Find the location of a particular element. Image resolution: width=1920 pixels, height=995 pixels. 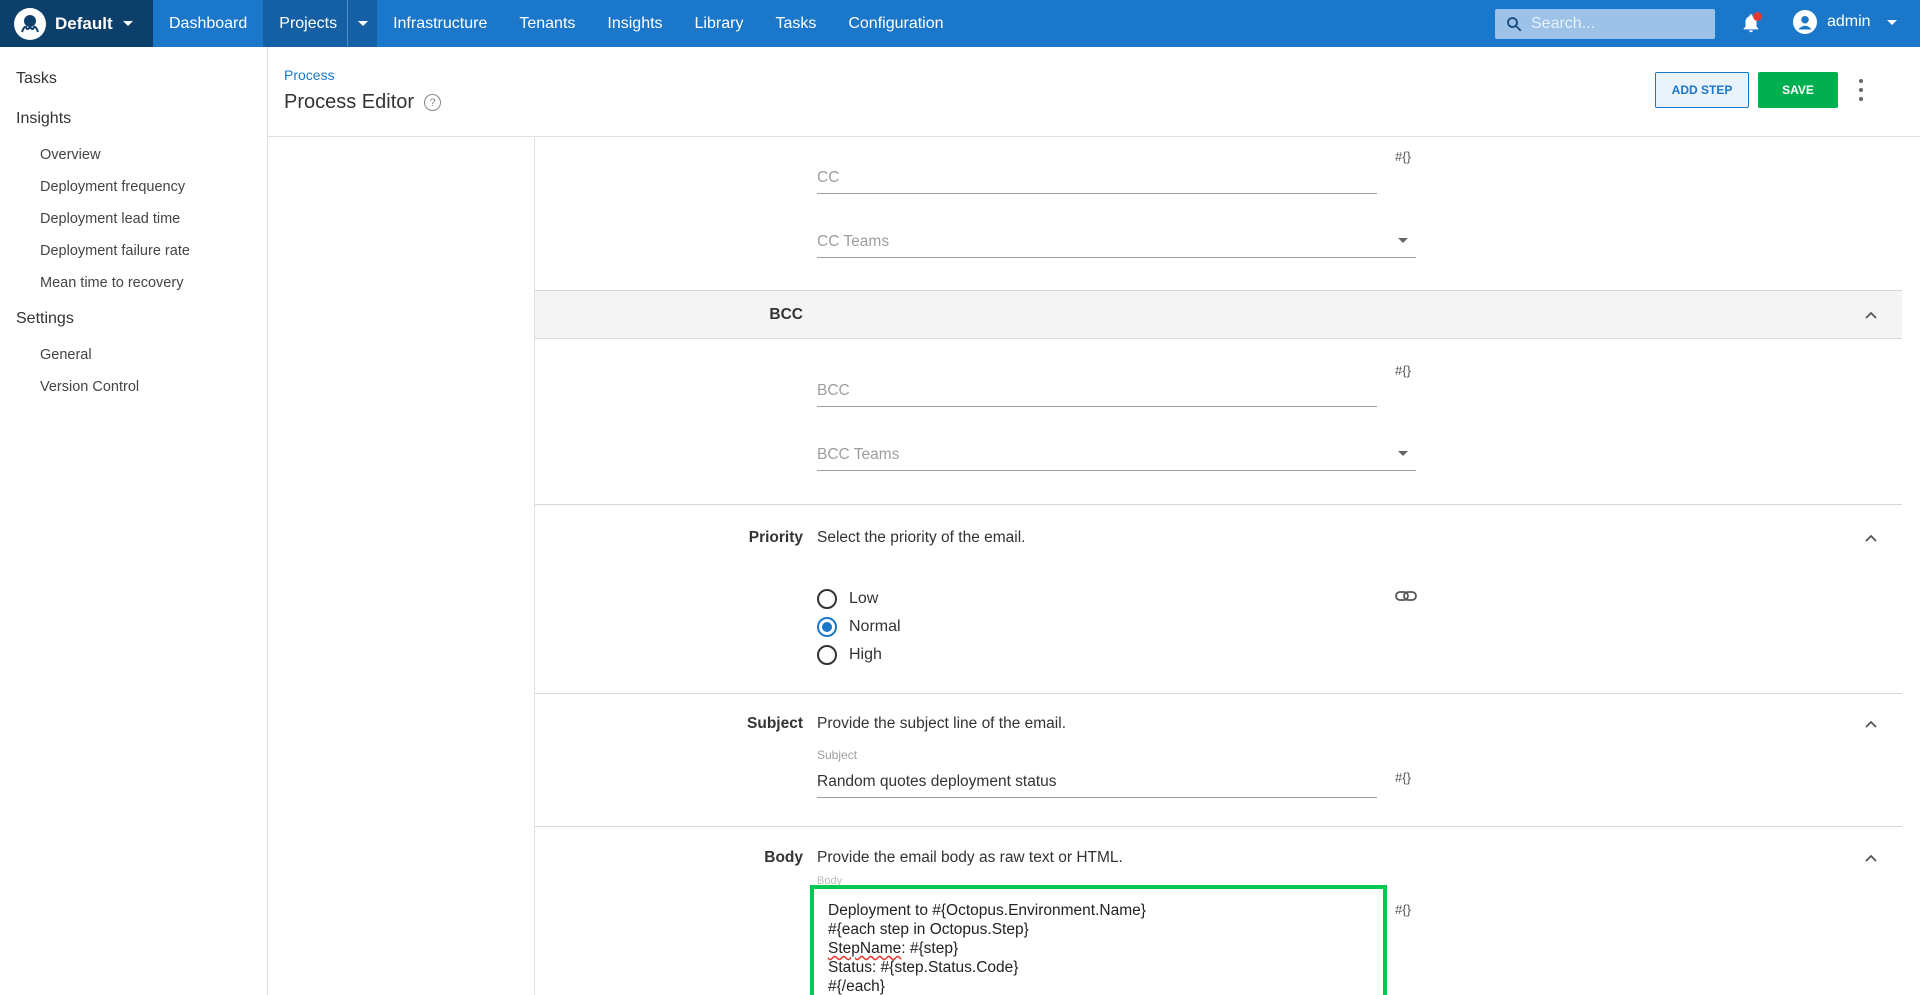

priority-description: Select the priority of the email. is located at coordinates (921, 537).